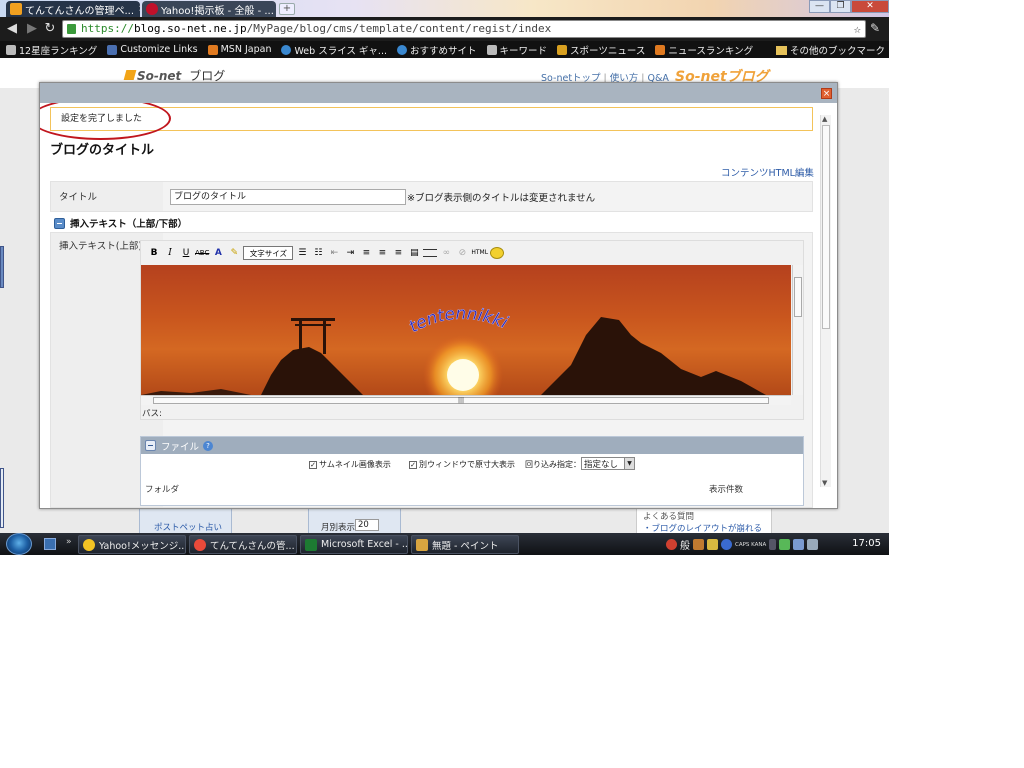 Image resolution: width=1024 pixels, height=768 pixels. What do you see at coordinates (382, 253) in the screenshot?
I see `align-center-icon: ≡` at bounding box center [382, 253].